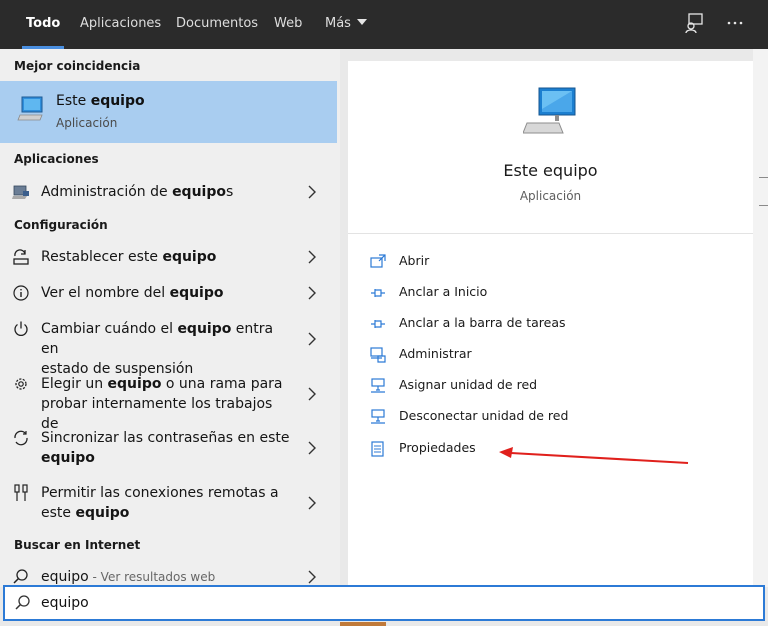  What do you see at coordinates (168, 112) in the screenshot?
I see `best-match-item: Este equipo Aplicación` at bounding box center [168, 112].